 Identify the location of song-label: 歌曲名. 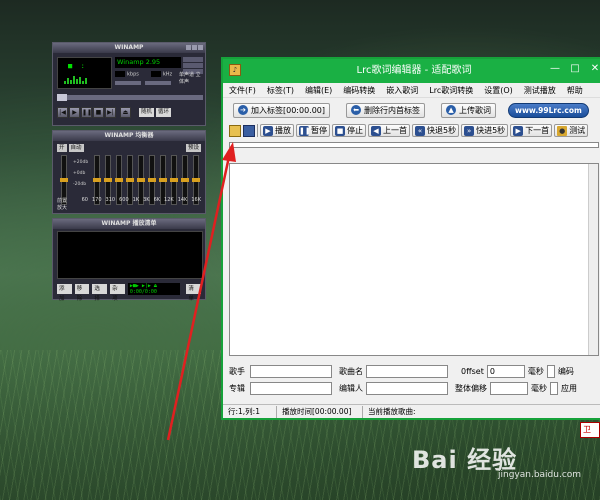
(351, 371).